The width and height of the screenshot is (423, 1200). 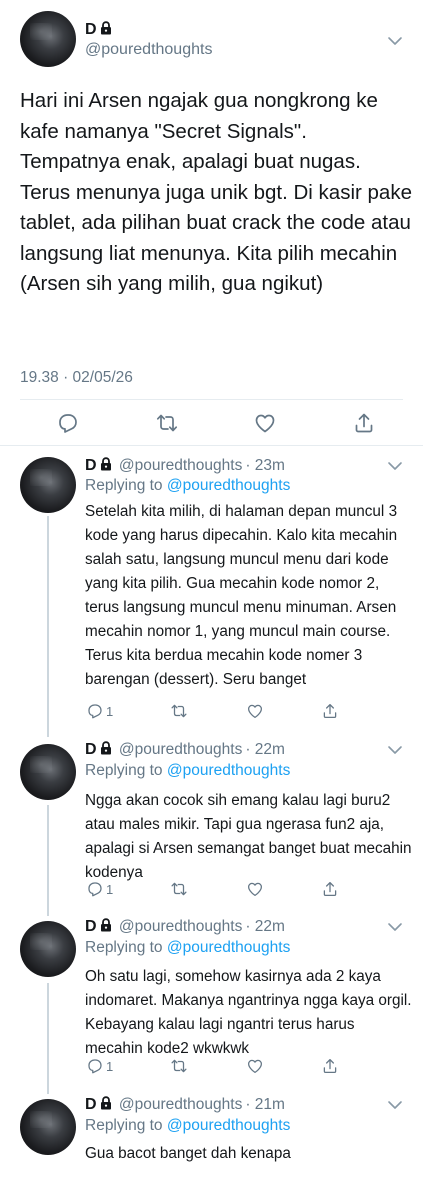 I want to click on reply-time: · 23m, so click(x=265, y=465).